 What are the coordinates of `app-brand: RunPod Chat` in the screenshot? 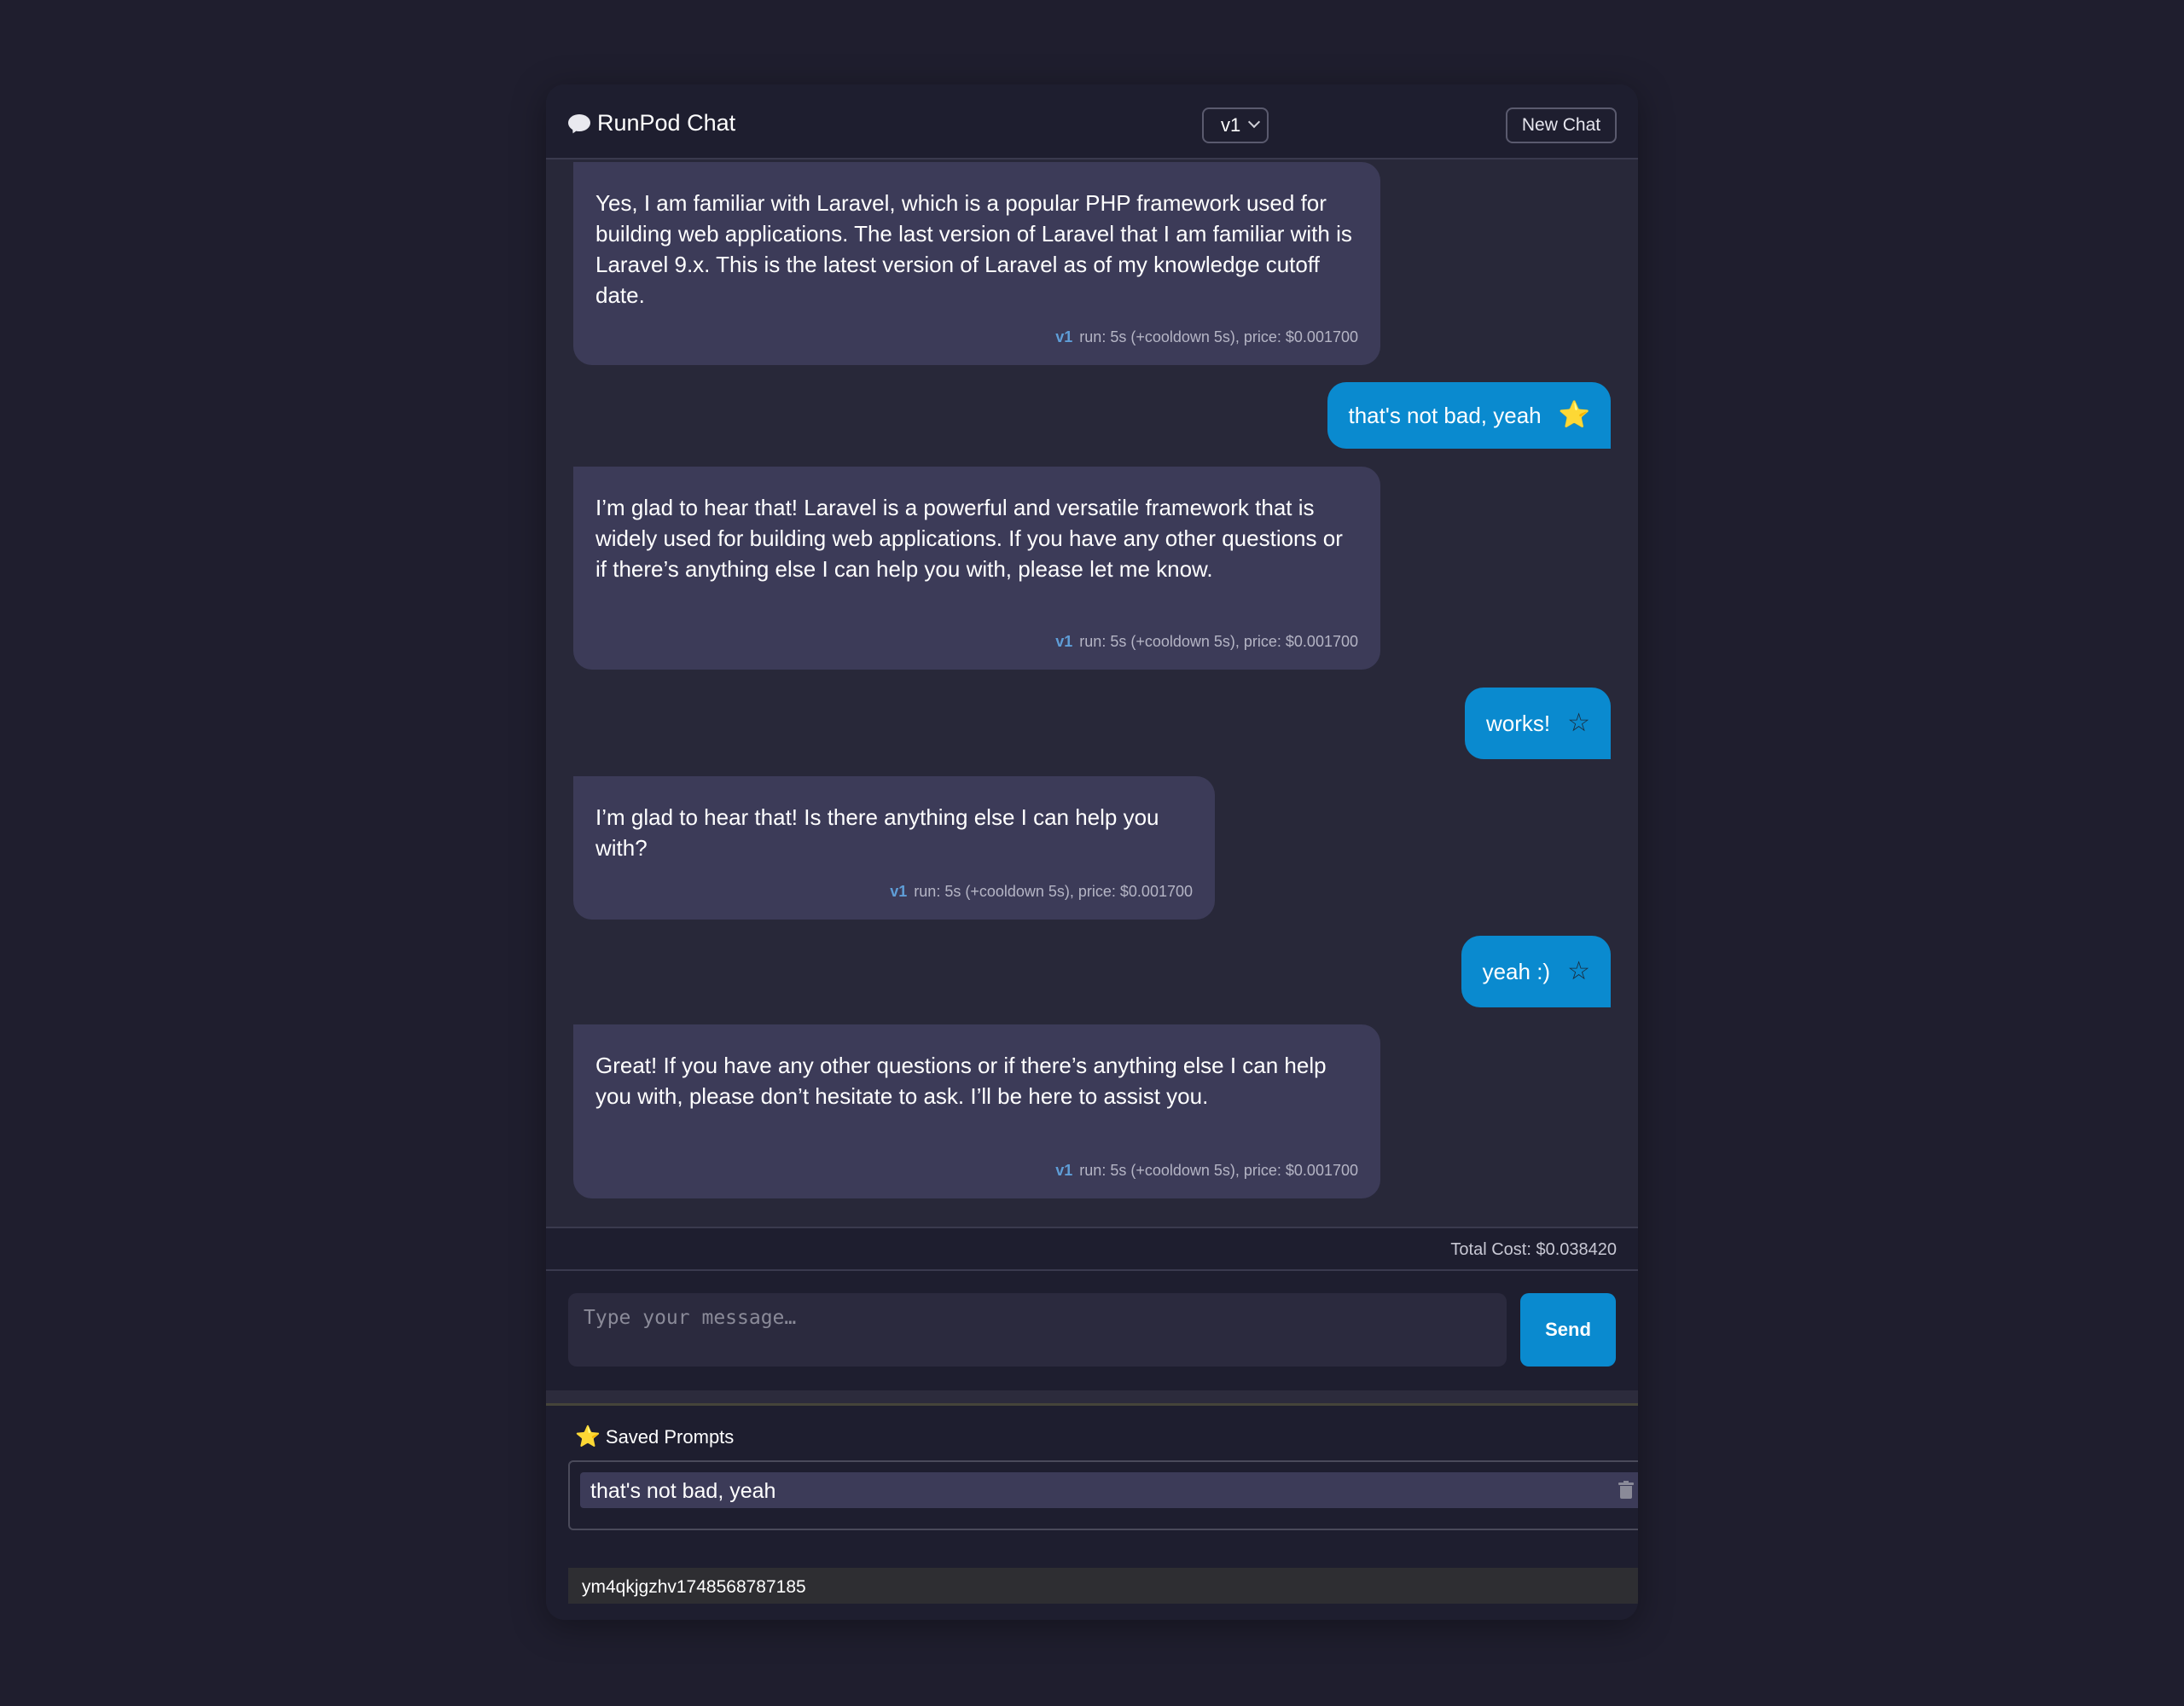 It's located at (651, 123).